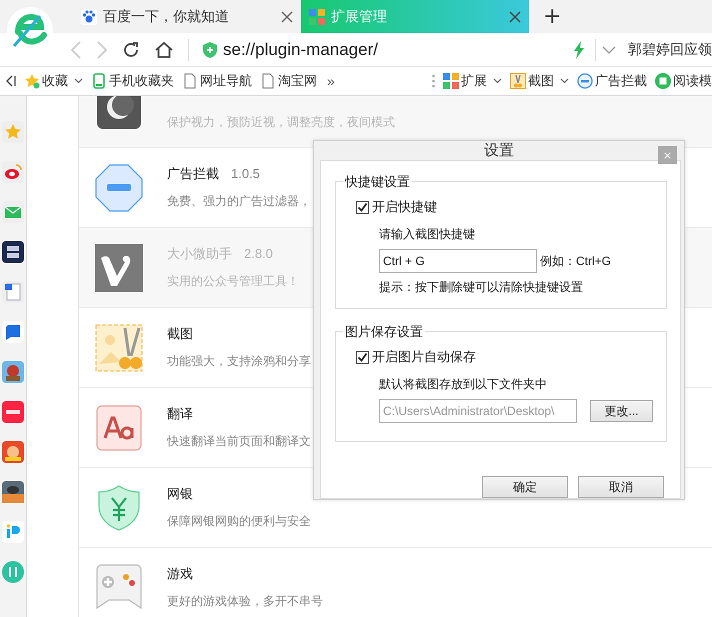  What do you see at coordinates (499, 150) in the screenshot?
I see `dialog-title: 设置` at bounding box center [499, 150].